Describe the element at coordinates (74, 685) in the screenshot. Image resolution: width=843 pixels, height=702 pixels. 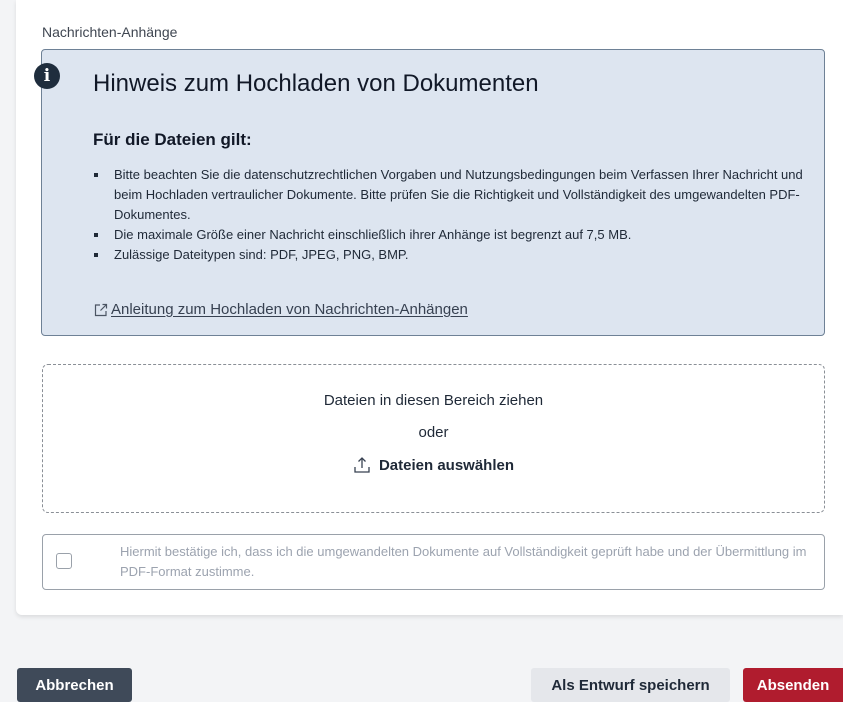
I see `cancel-button: Abbrechen` at that location.